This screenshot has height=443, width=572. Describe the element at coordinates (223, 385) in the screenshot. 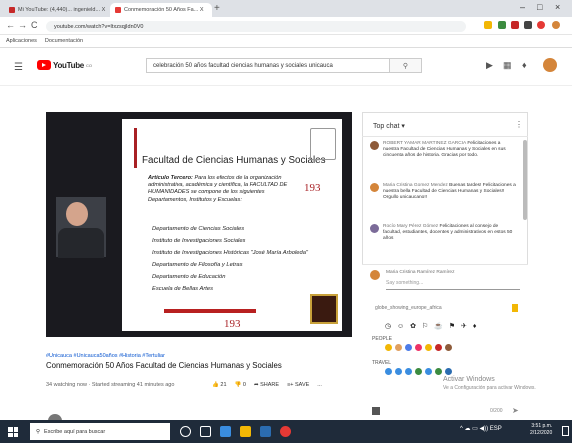

I see `like-count: 21` at that location.